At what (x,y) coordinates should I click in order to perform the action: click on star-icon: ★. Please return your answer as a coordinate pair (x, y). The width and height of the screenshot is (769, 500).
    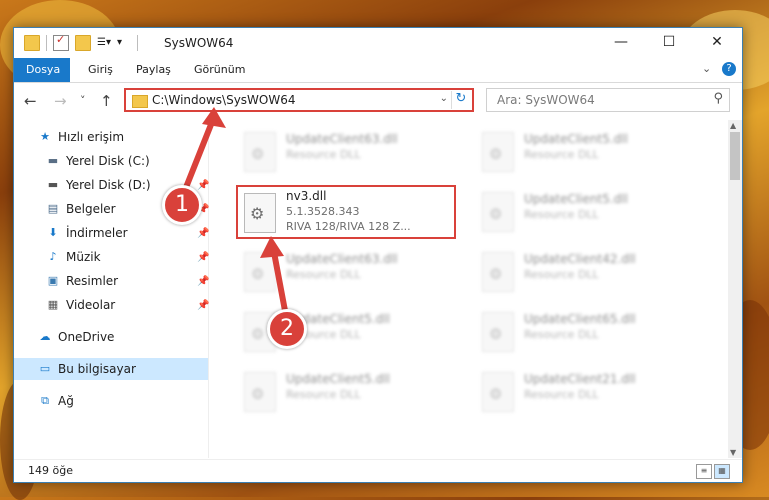
    Looking at the image, I should click on (45, 136).